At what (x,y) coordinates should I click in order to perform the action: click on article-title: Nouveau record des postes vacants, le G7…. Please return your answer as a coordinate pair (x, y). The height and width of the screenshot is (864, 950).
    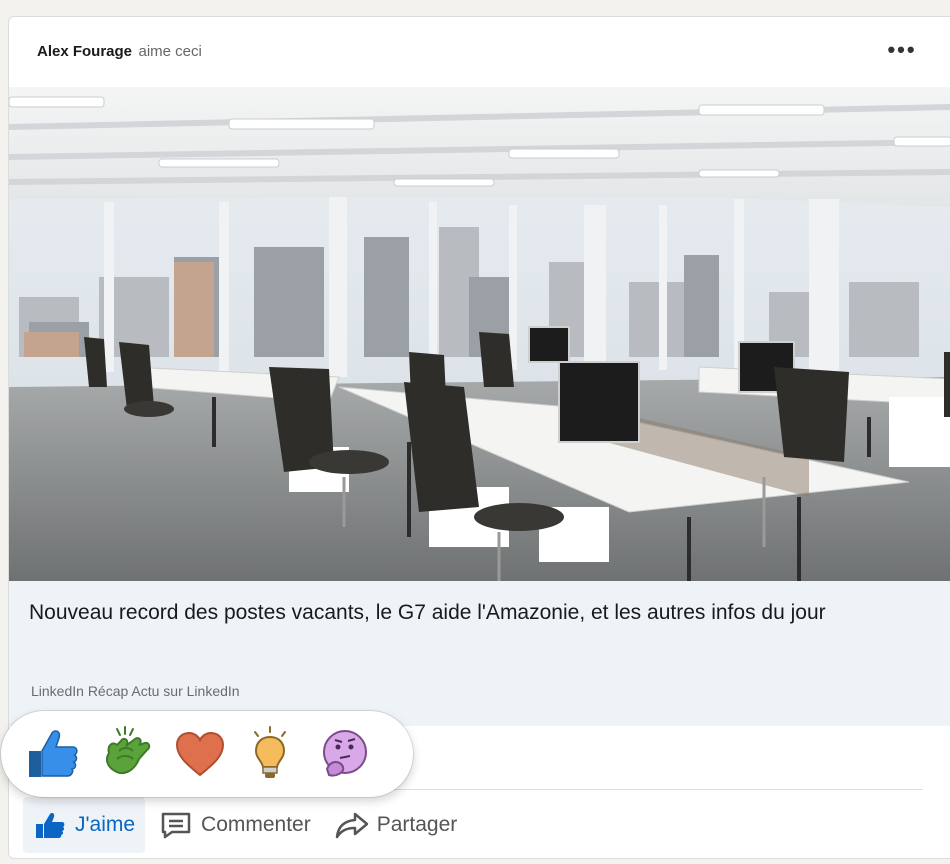
    Looking at the image, I should click on (469, 612).